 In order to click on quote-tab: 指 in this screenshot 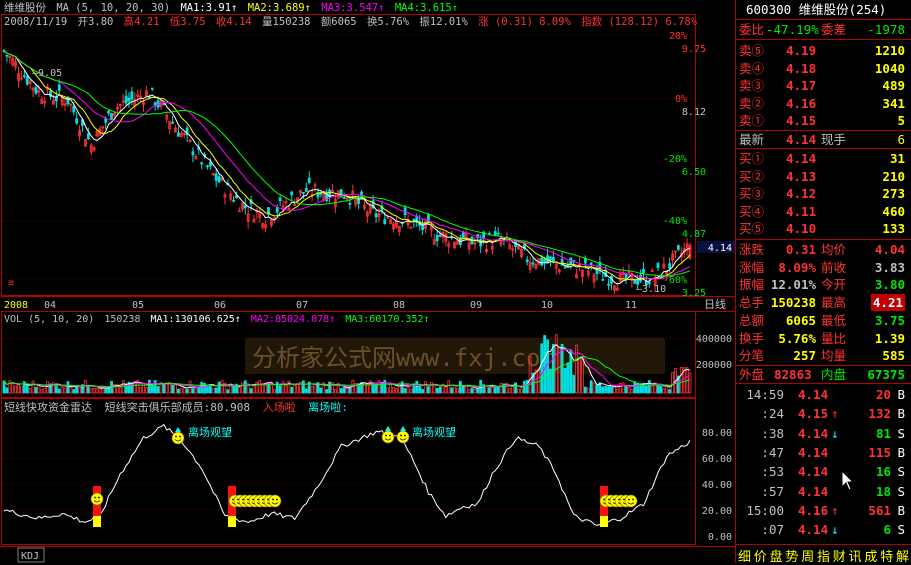, I will do `click(823, 555)`.